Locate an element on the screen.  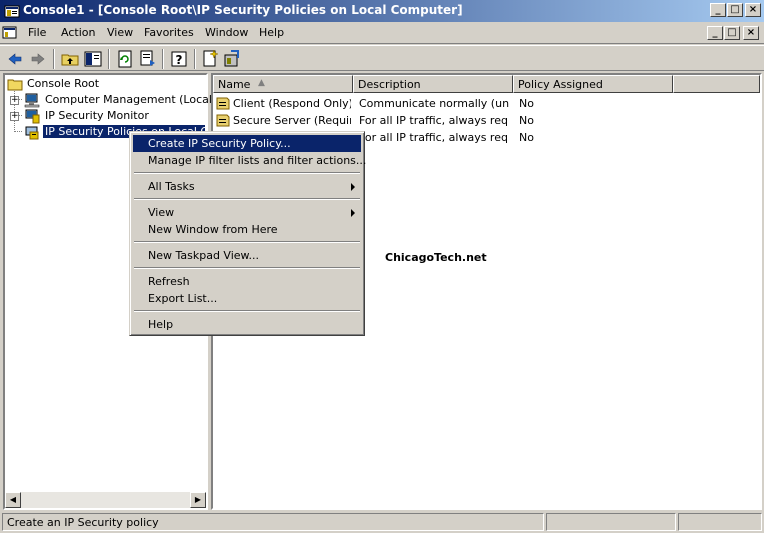
folder-icon is located at coordinates (15, 85).